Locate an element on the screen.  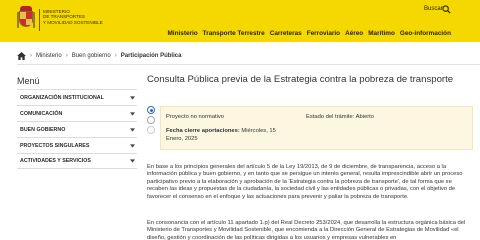
sidebar-item-label: ORGANIZACIÓN INSTITUCIONAL is located at coordinates (62, 97).